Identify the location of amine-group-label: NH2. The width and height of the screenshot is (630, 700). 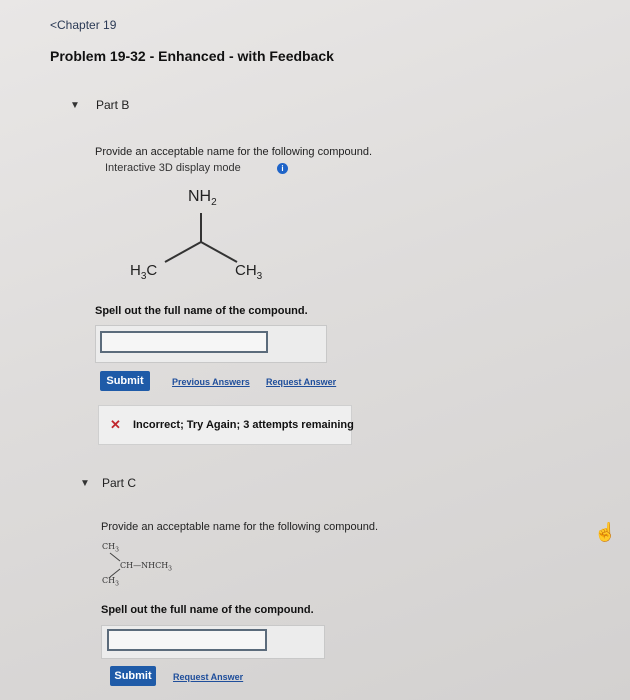
(202, 198).